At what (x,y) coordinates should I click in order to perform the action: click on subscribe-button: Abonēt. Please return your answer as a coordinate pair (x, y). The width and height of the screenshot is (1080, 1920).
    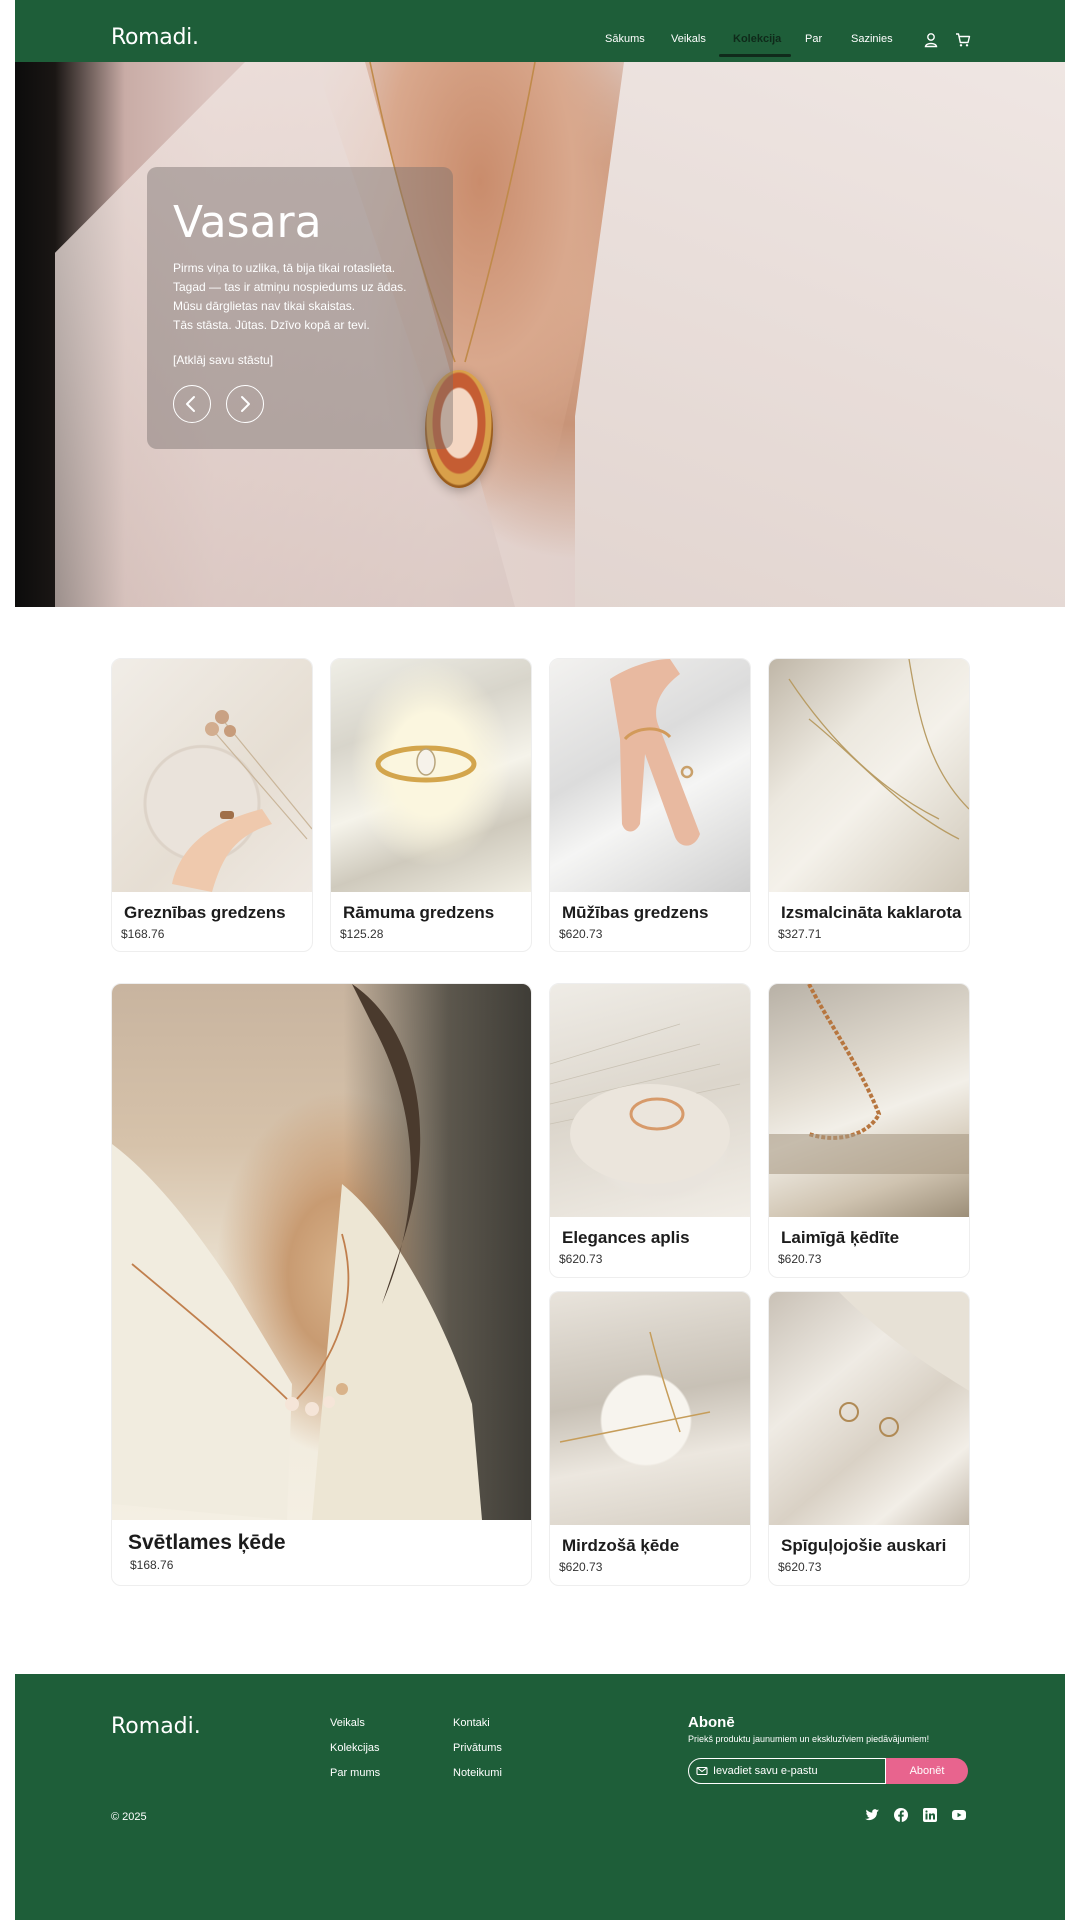
    Looking at the image, I should click on (927, 1771).